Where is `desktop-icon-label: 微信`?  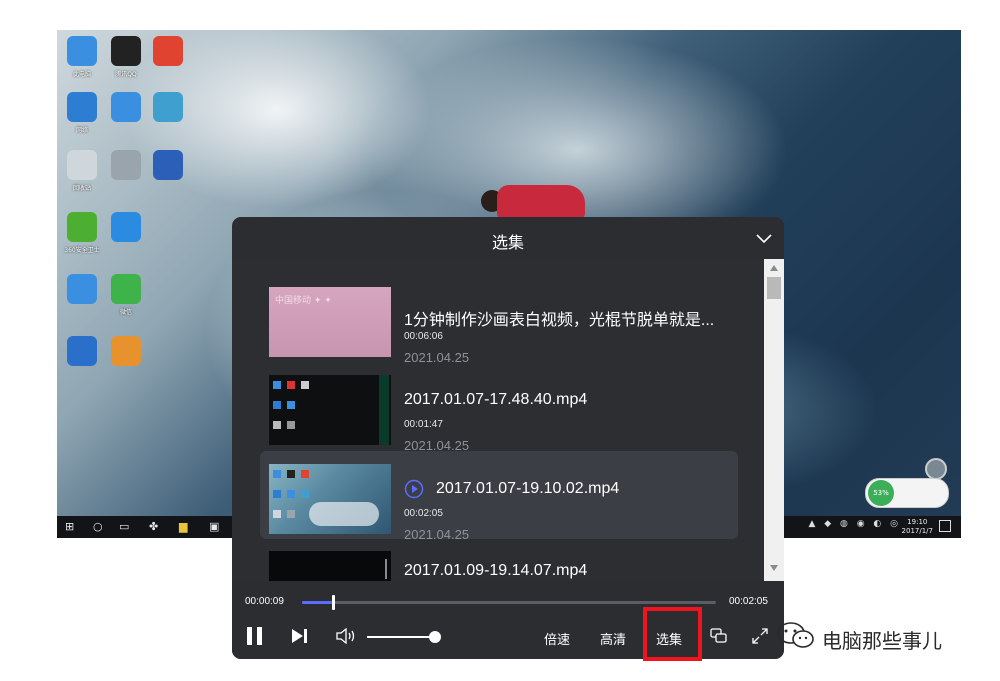
desktop-icon-label: 微信 is located at coordinates (125, 312).